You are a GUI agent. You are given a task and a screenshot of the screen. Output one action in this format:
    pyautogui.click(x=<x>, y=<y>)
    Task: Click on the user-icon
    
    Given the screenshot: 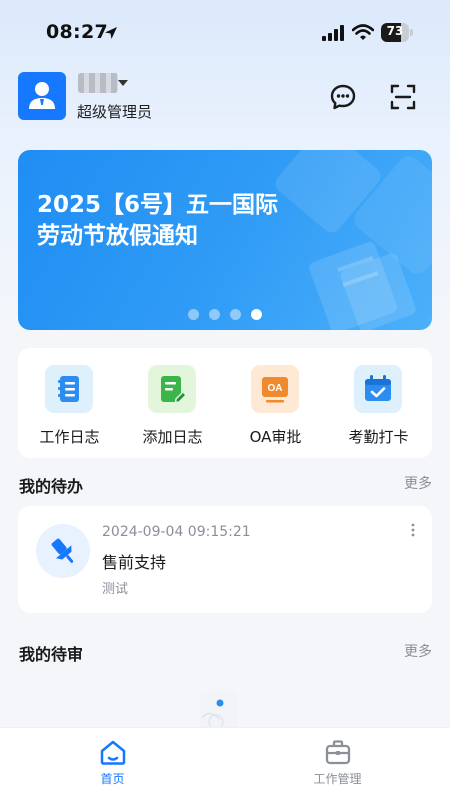 What is the action you would take?
    pyautogui.click(x=42, y=95)
    